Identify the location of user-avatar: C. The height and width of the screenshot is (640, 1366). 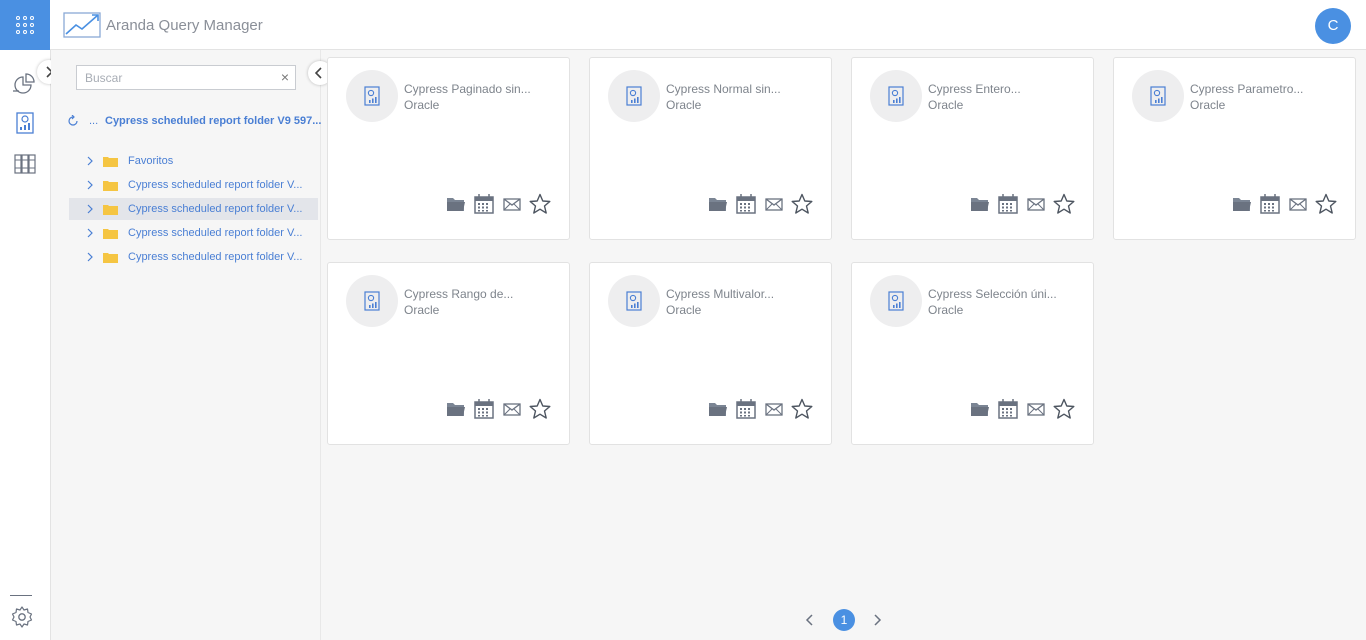
(1333, 26).